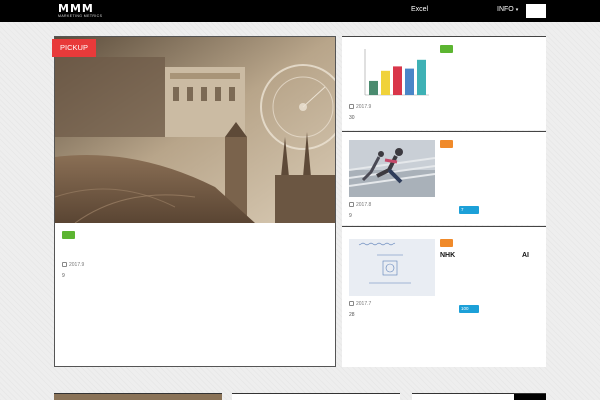  Describe the element at coordinates (364, 205) in the screenshot. I see `article-2-date-text: 2017.8` at that location.